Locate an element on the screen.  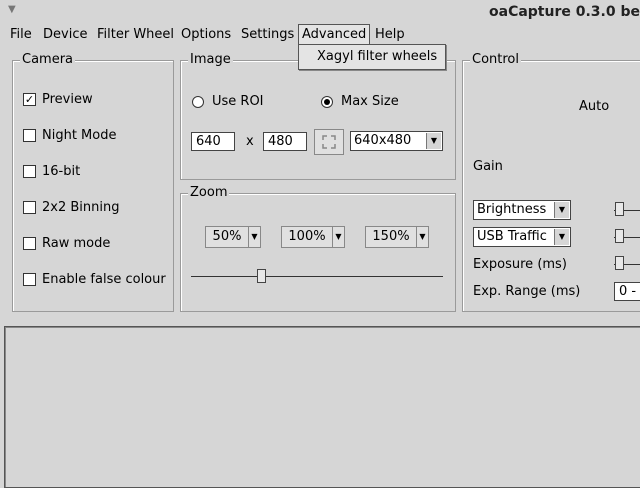
preview-check-icon: ✓ is located at coordinates (29, 99).